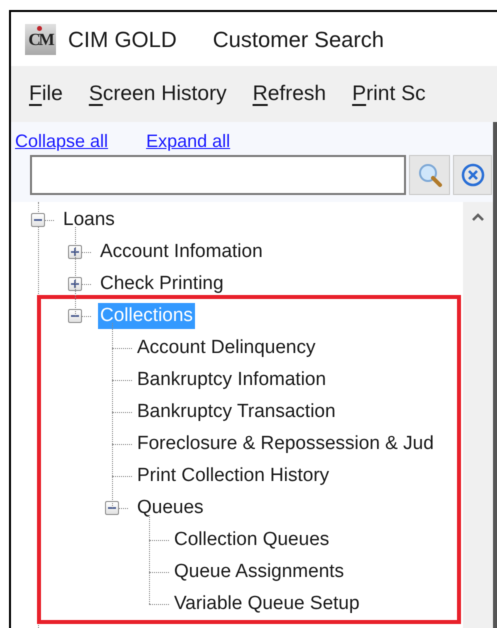 This screenshot has height=628, width=497. Describe the element at coordinates (236, 412) in the screenshot. I see `tree-item: Bankruptcy Transaction` at that location.